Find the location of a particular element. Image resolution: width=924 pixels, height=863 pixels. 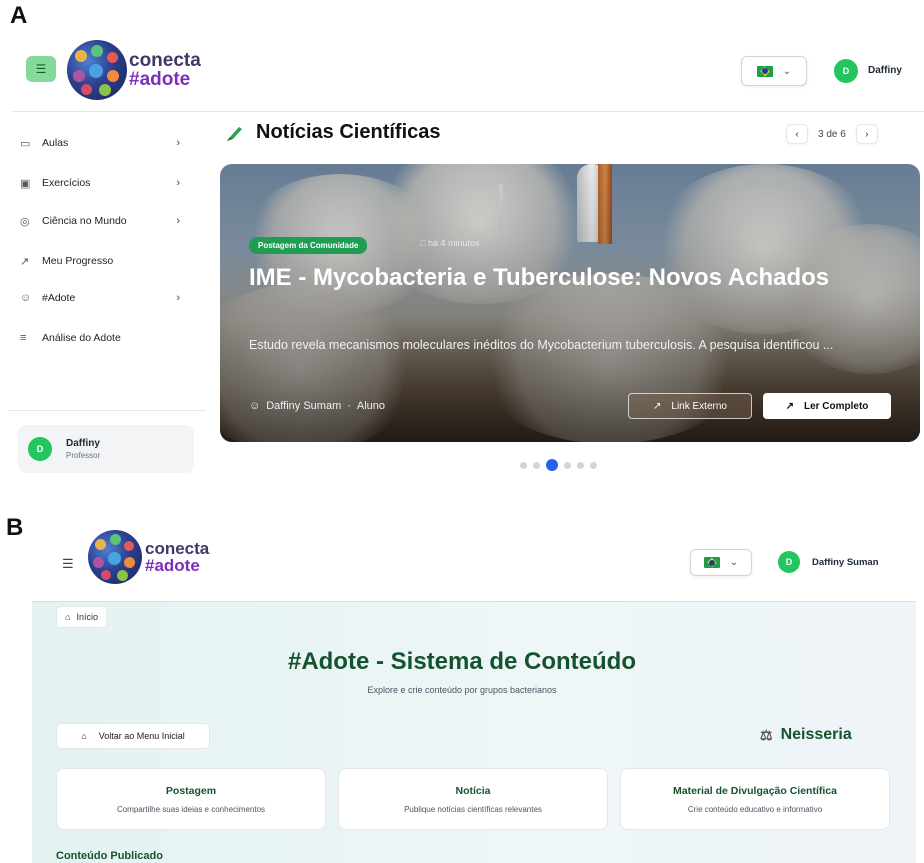

person-icon: ☺ is located at coordinates (26, 298).